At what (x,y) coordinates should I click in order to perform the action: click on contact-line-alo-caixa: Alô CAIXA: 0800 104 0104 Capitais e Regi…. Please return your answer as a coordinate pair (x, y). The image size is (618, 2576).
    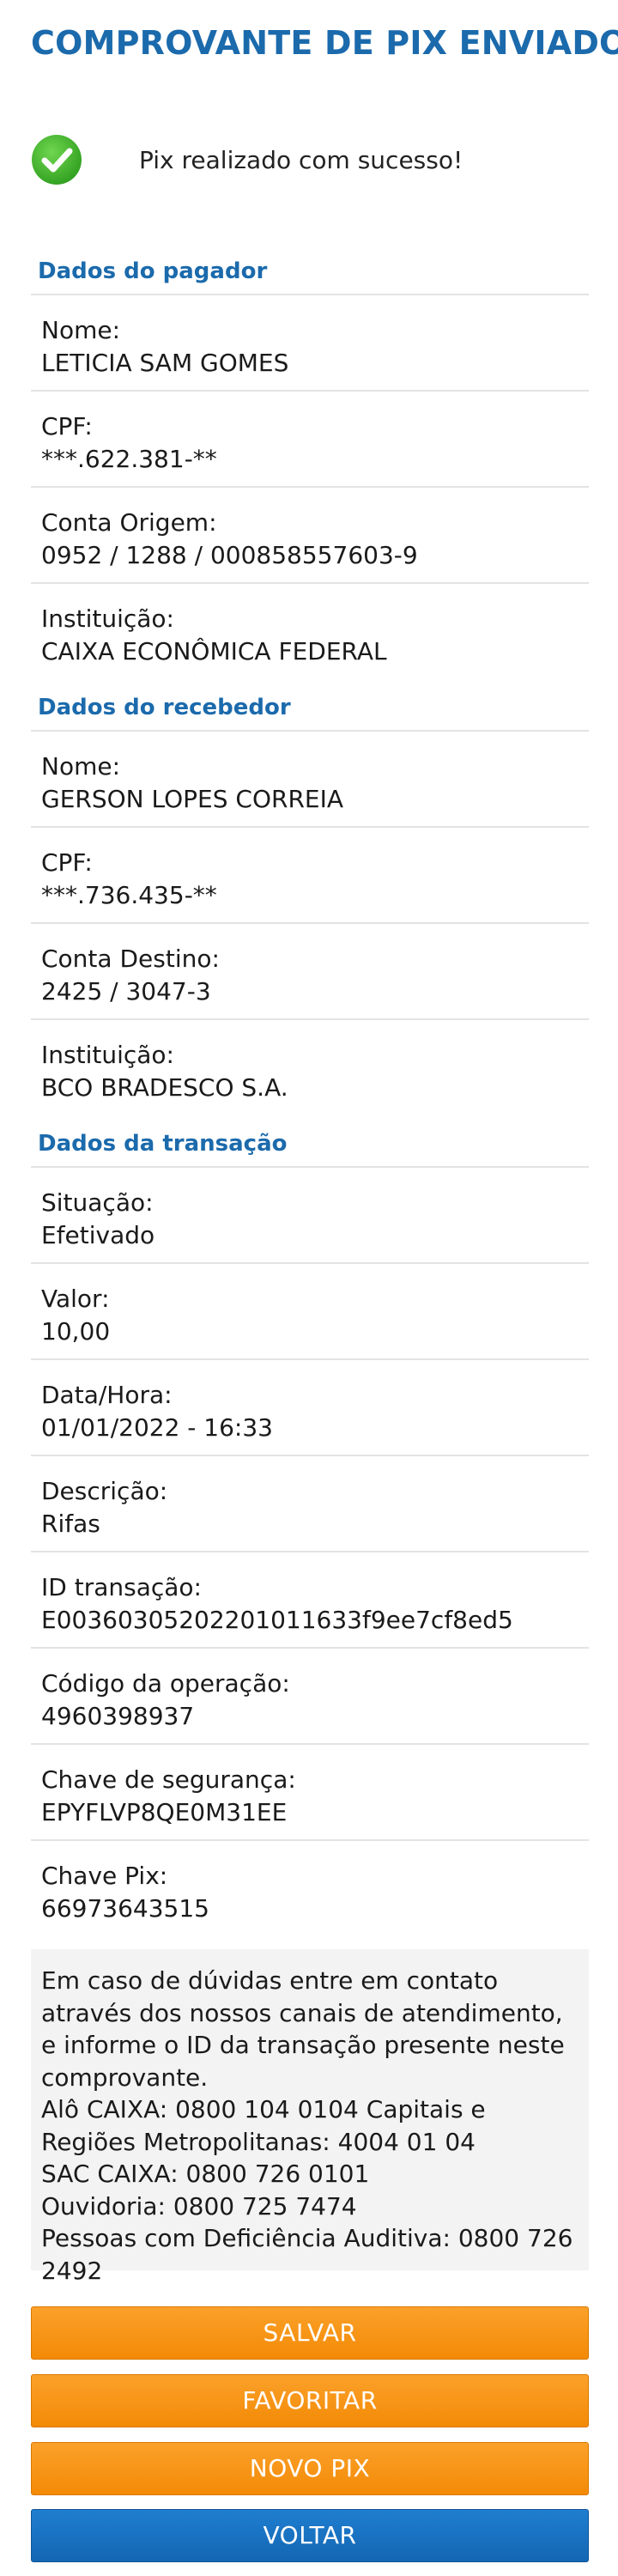
    Looking at the image, I should click on (263, 2126).